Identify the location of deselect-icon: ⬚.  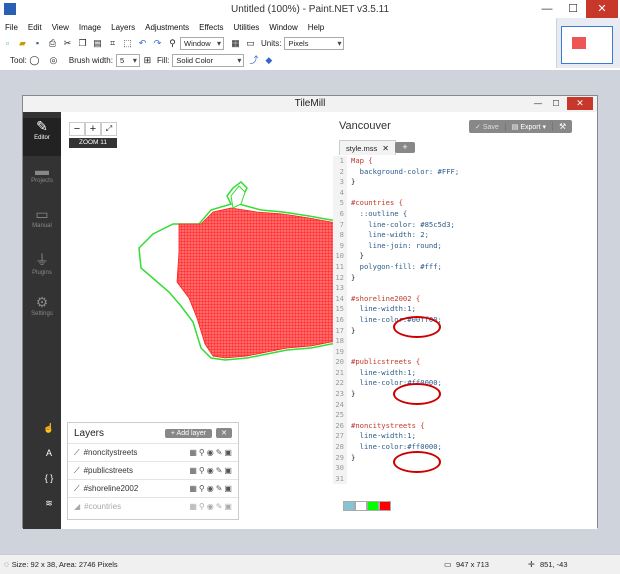
(127, 43).